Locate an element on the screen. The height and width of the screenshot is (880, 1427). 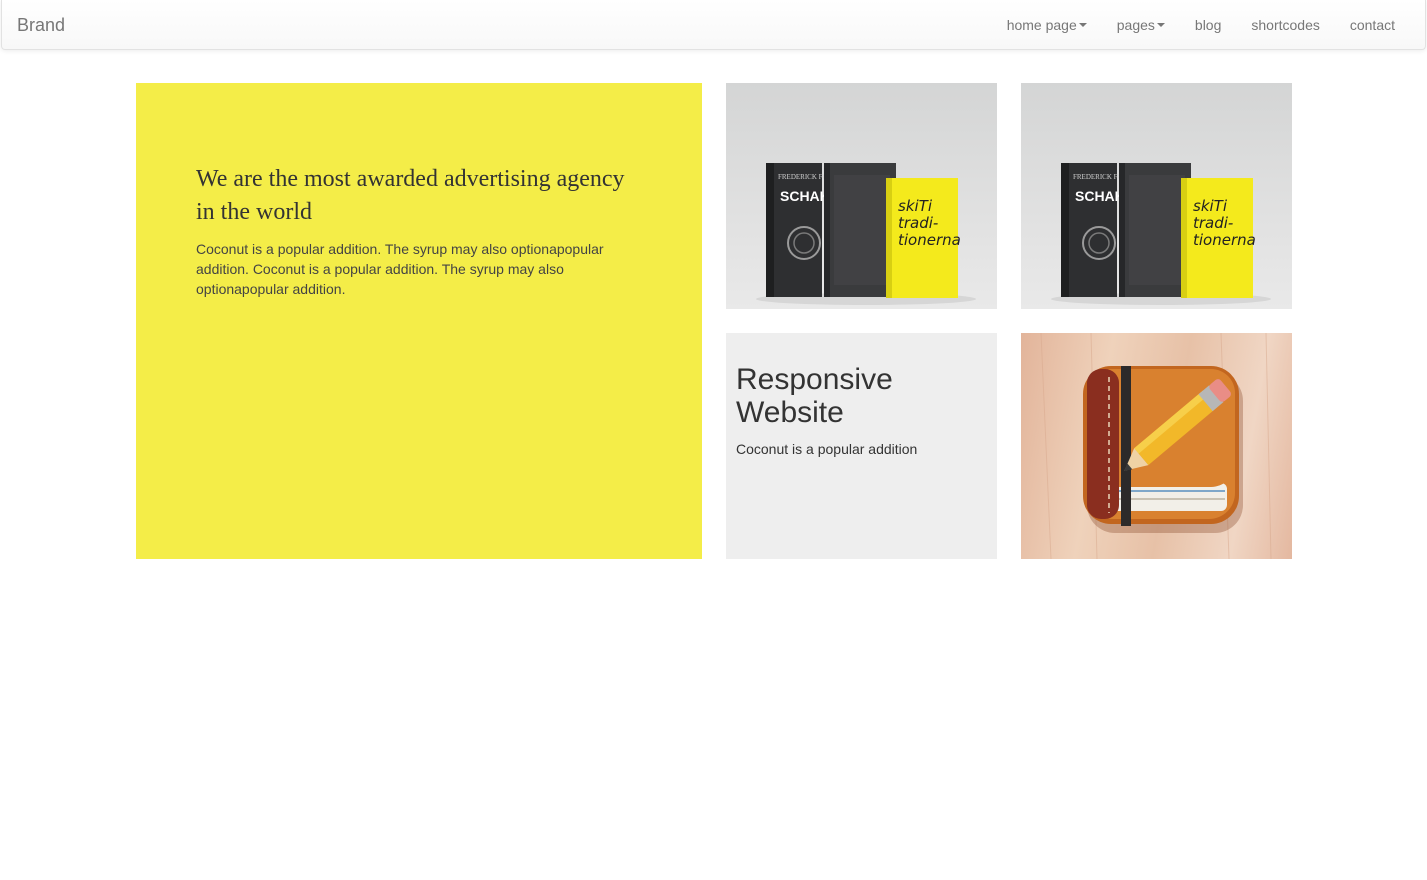
nav-link-pages: pages is located at coordinates (1141, 25).